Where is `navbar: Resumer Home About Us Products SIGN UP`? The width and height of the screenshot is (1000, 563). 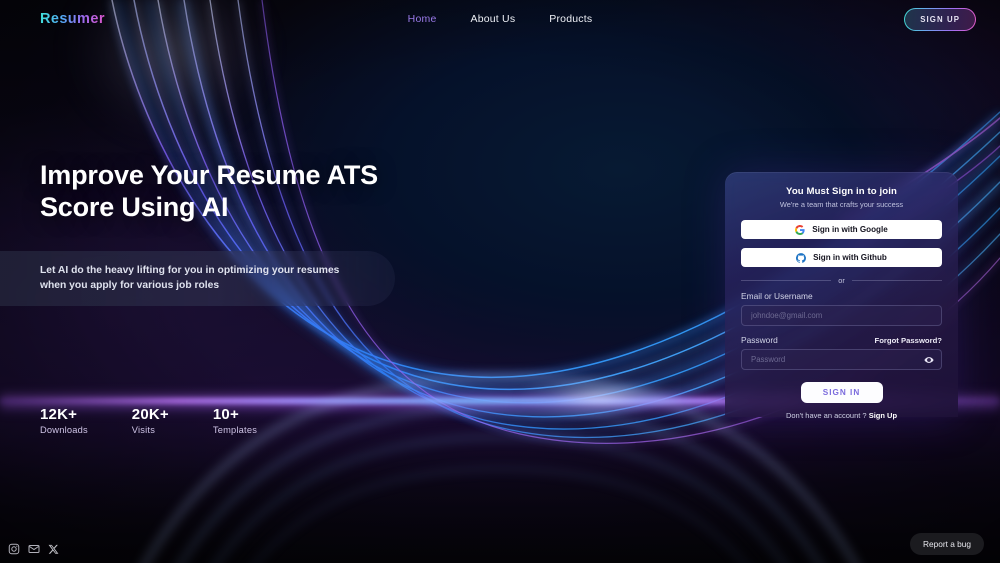 navbar: Resumer Home About Us Products SIGN UP is located at coordinates (500, 19).